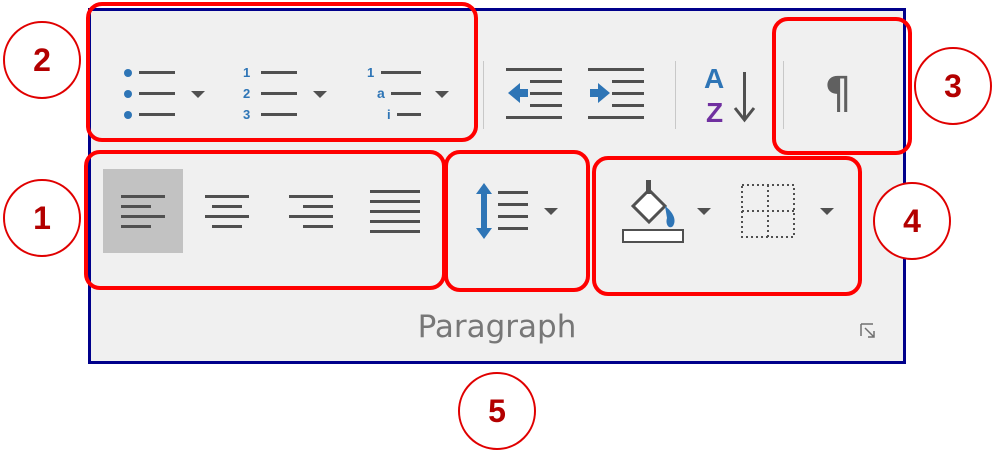 This screenshot has height=456, width=997. Describe the element at coordinates (42, 218) in the screenshot. I see `callout-1: 1` at that location.